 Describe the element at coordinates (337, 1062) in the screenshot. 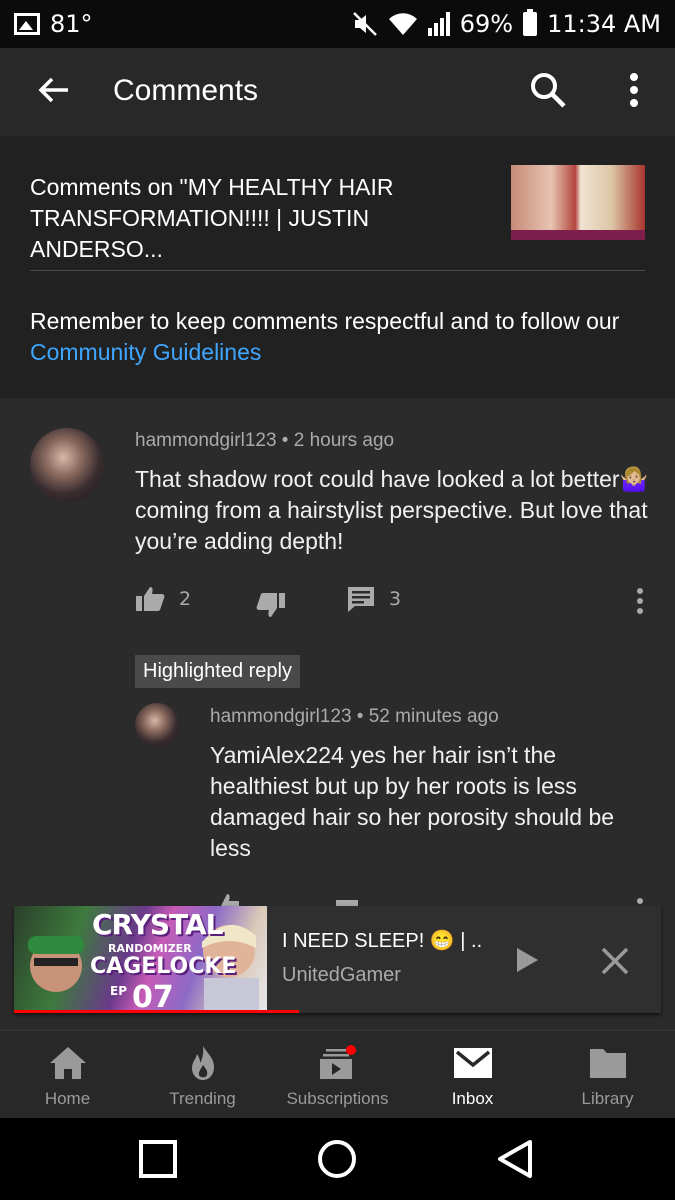

I see `subscriptions-icon` at that location.